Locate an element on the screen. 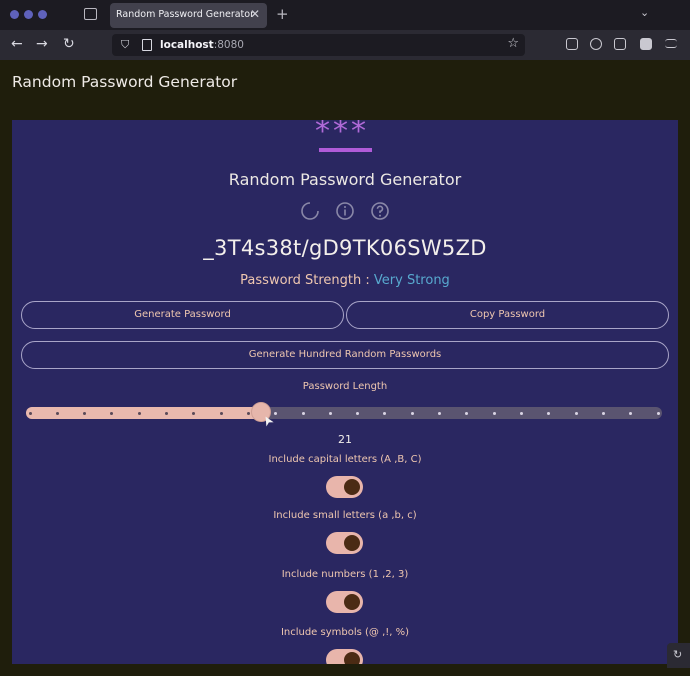 This screenshot has height=676, width=690. browser-tab-strip: Random Password Generator ✕ + ⌄ is located at coordinates (345, 15).